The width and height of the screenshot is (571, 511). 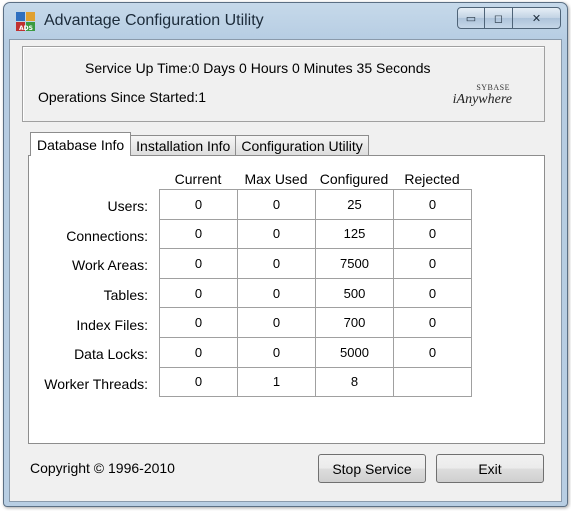 I want to click on cell-work-areas-rejected: 0, so click(x=432, y=263).